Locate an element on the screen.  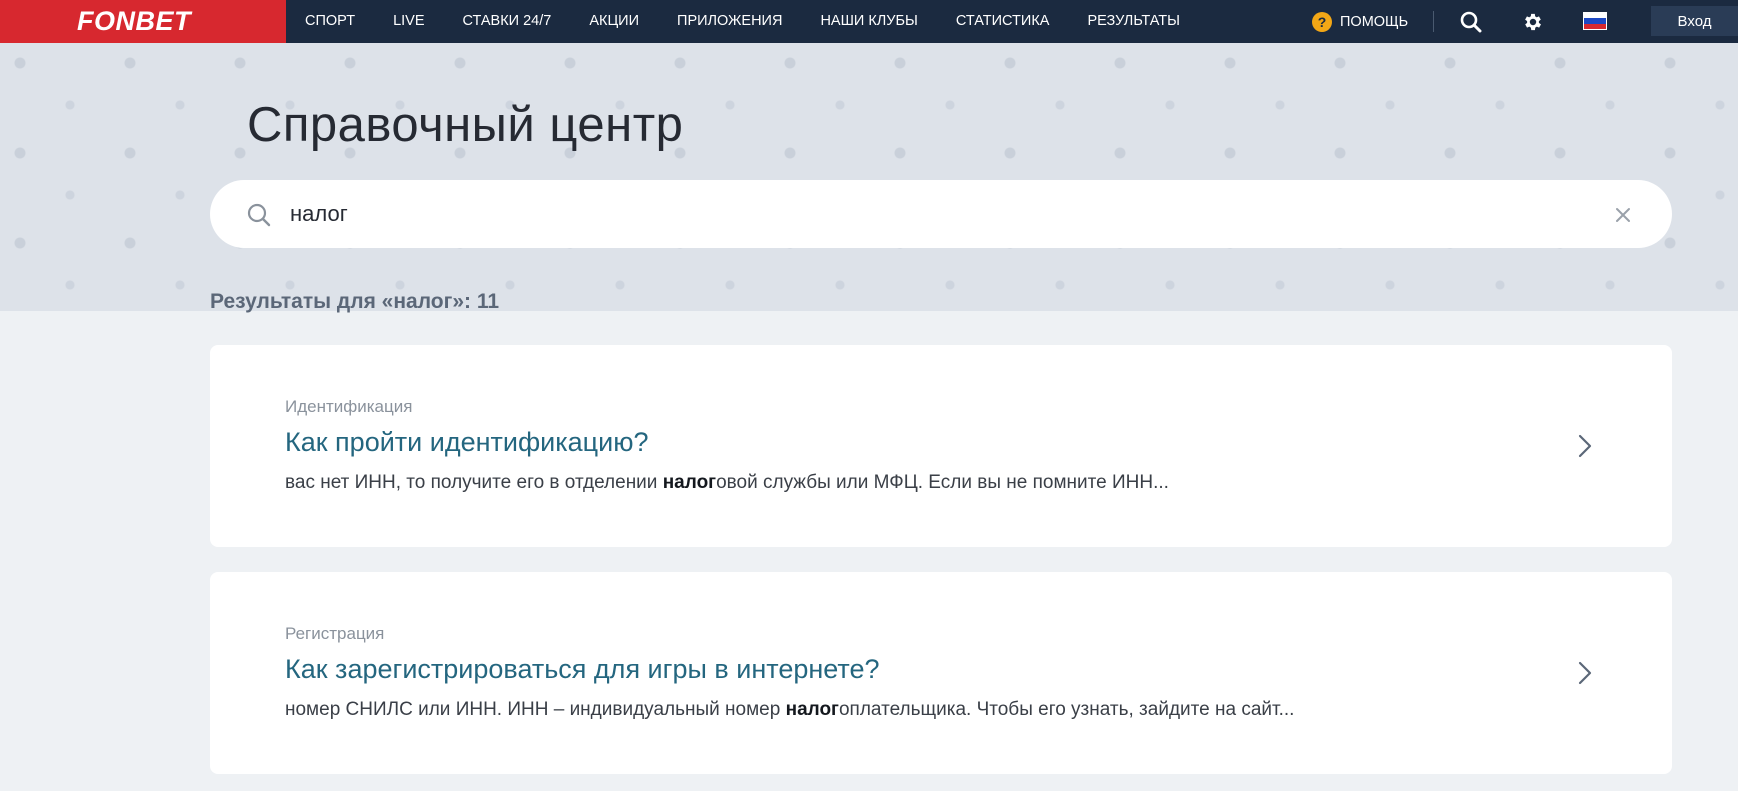
result-category: Идентификация is located at coordinates (349, 406).